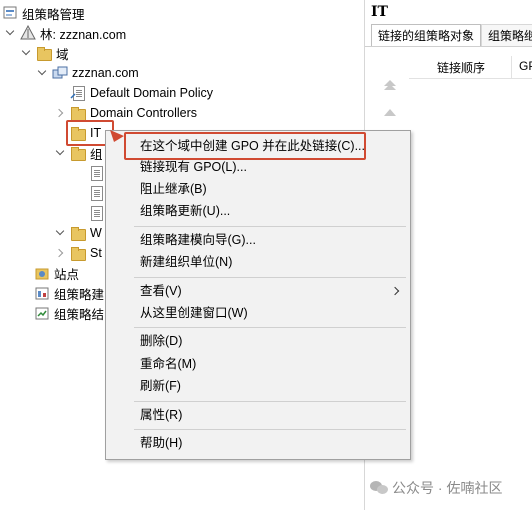 This screenshot has width=532, height=510. I want to click on menu-item-new-window: 从这里创建窗口(W), so click(258, 313).